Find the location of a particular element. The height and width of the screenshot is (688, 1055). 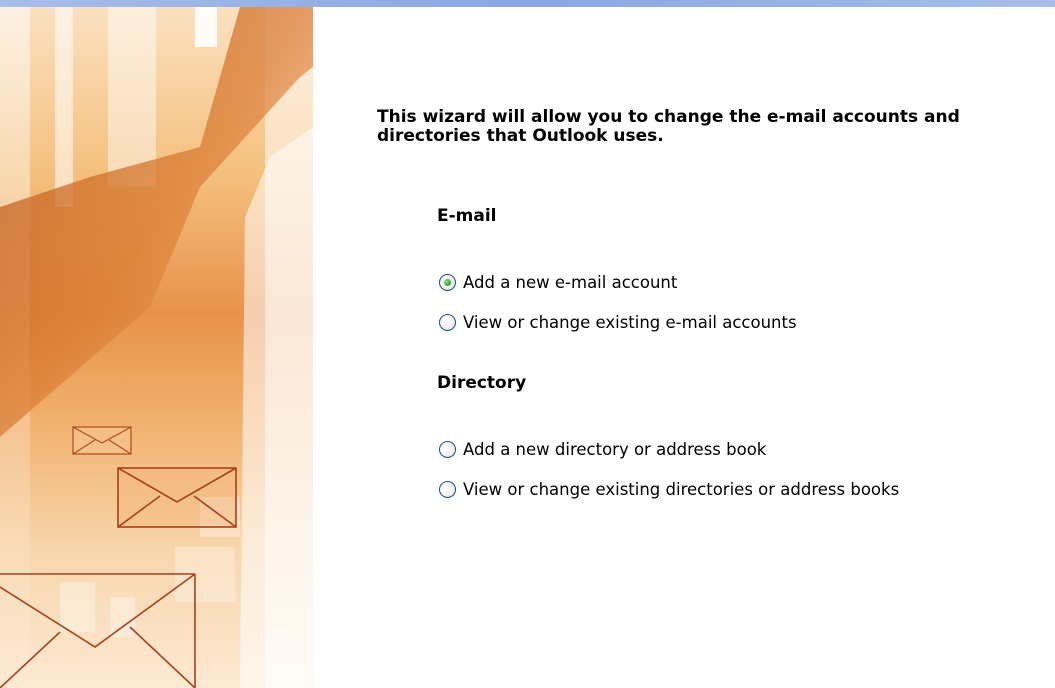

title-bar-edge is located at coordinates (527, 3).